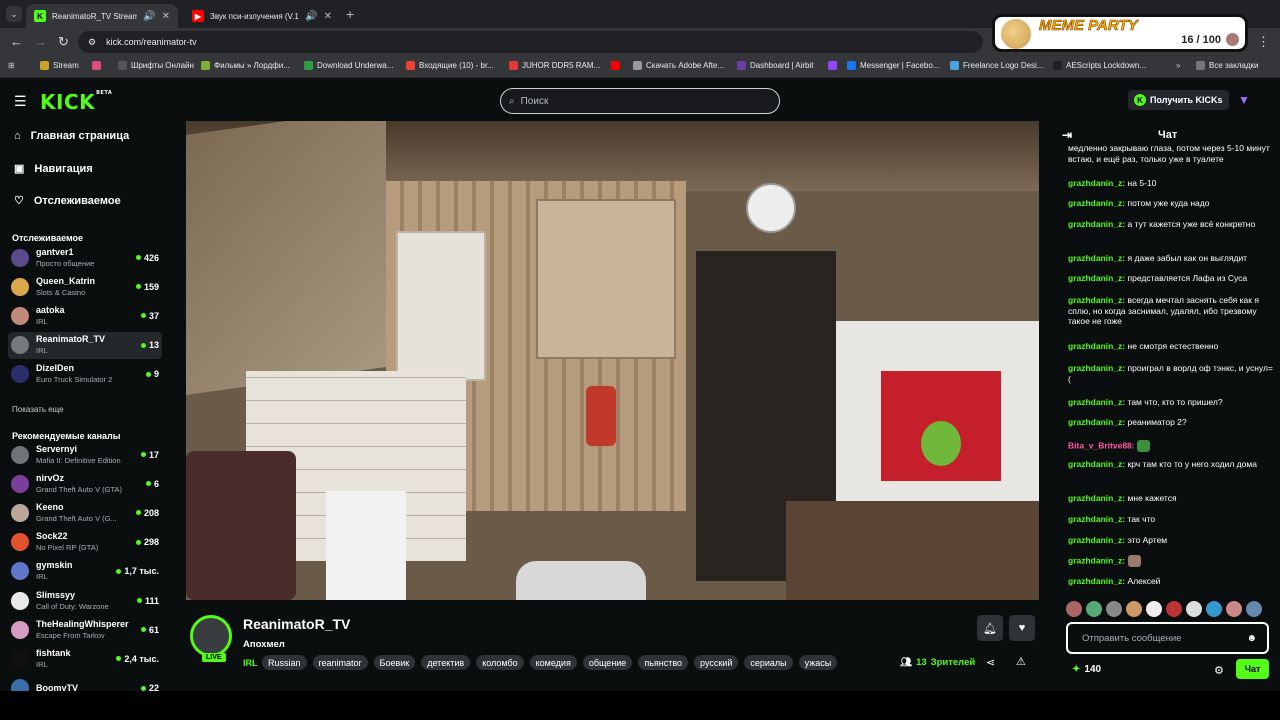 Image resolution: width=1280 pixels, height=720 pixels. What do you see at coordinates (262, 16) in the screenshot?
I see `browser-tab-youtube: ▶ Звук пси-излучения (V.1) 🔊 ✕` at bounding box center [262, 16].